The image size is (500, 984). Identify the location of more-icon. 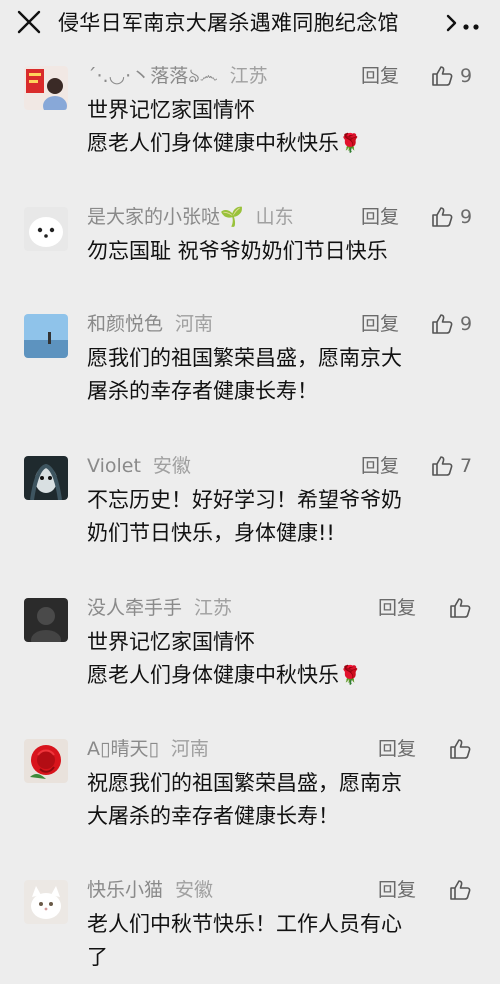
(468, 23).